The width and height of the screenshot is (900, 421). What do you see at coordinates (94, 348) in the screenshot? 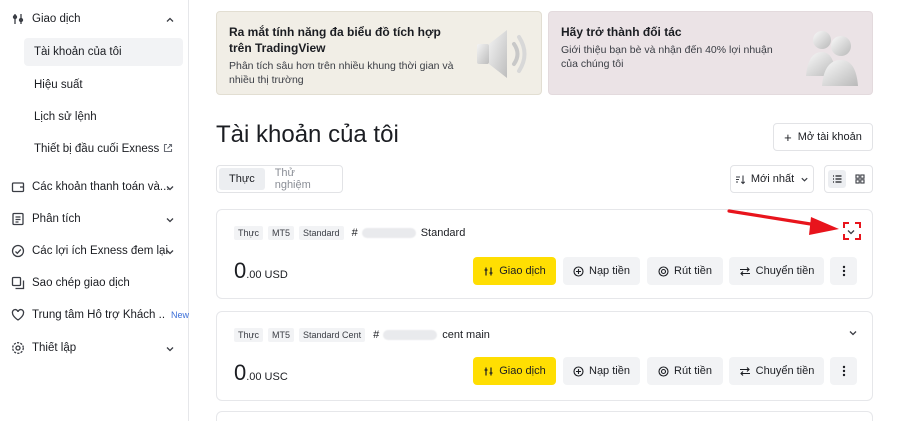
I see `sidebar-item-settings: Thiết lập` at bounding box center [94, 348].